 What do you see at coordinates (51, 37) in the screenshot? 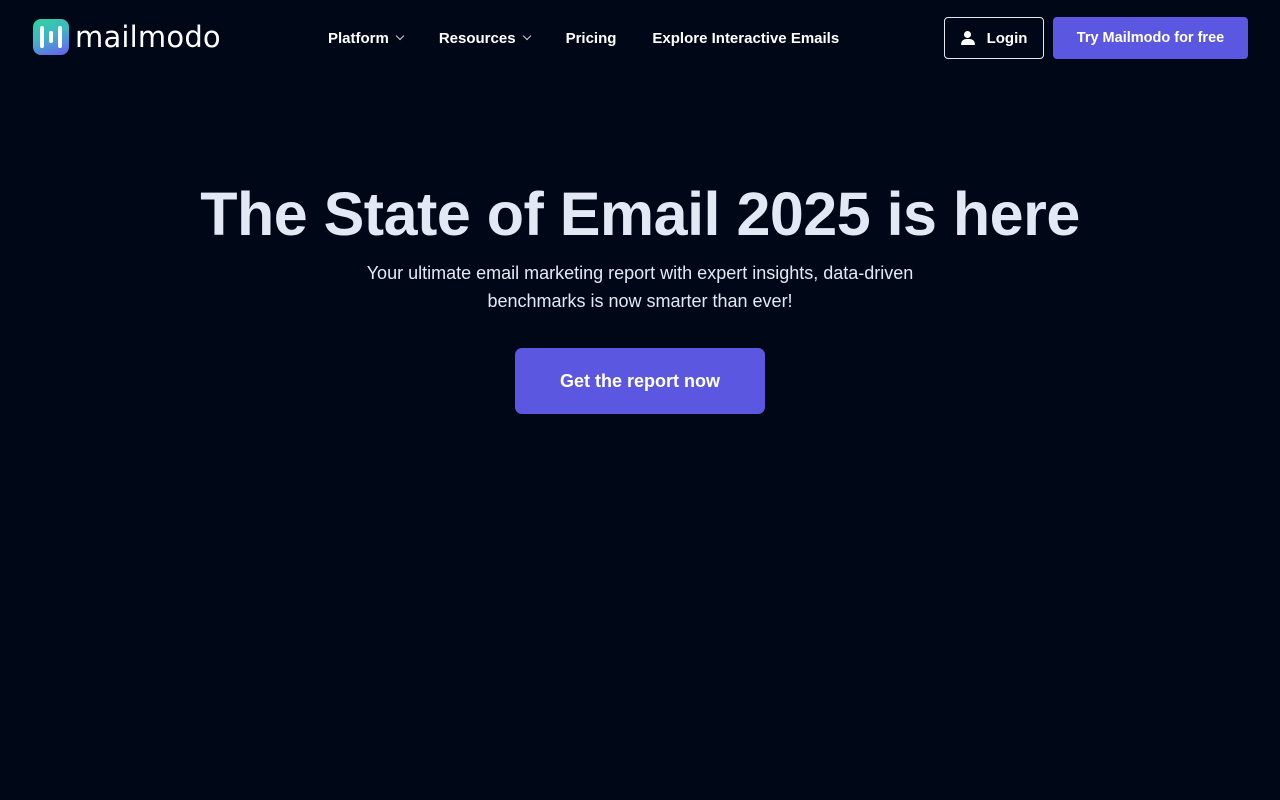
I see `mailmodo-logo-icon` at bounding box center [51, 37].